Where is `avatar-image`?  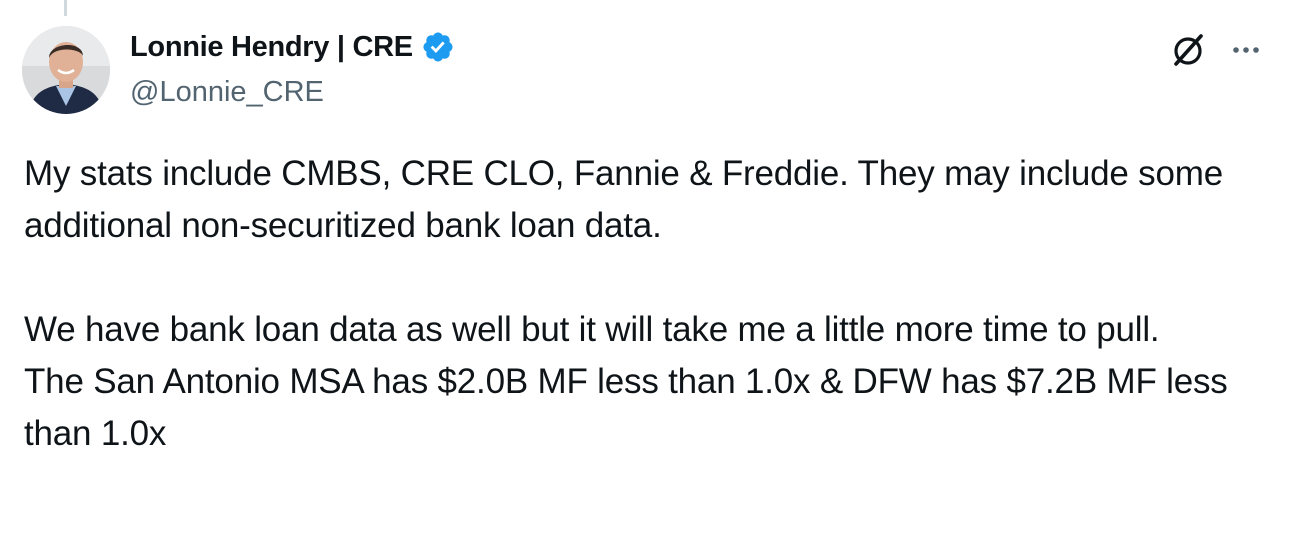
avatar-image is located at coordinates (66, 70).